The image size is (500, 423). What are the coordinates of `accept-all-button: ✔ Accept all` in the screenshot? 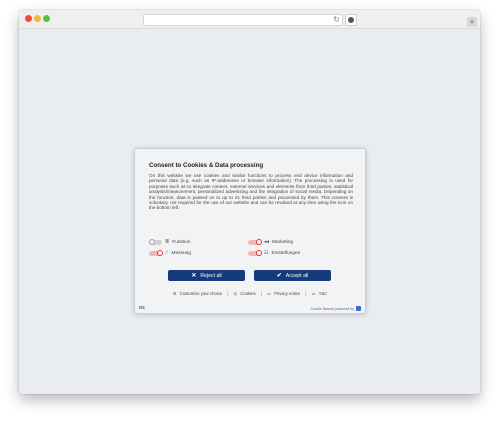 It's located at (292, 275).